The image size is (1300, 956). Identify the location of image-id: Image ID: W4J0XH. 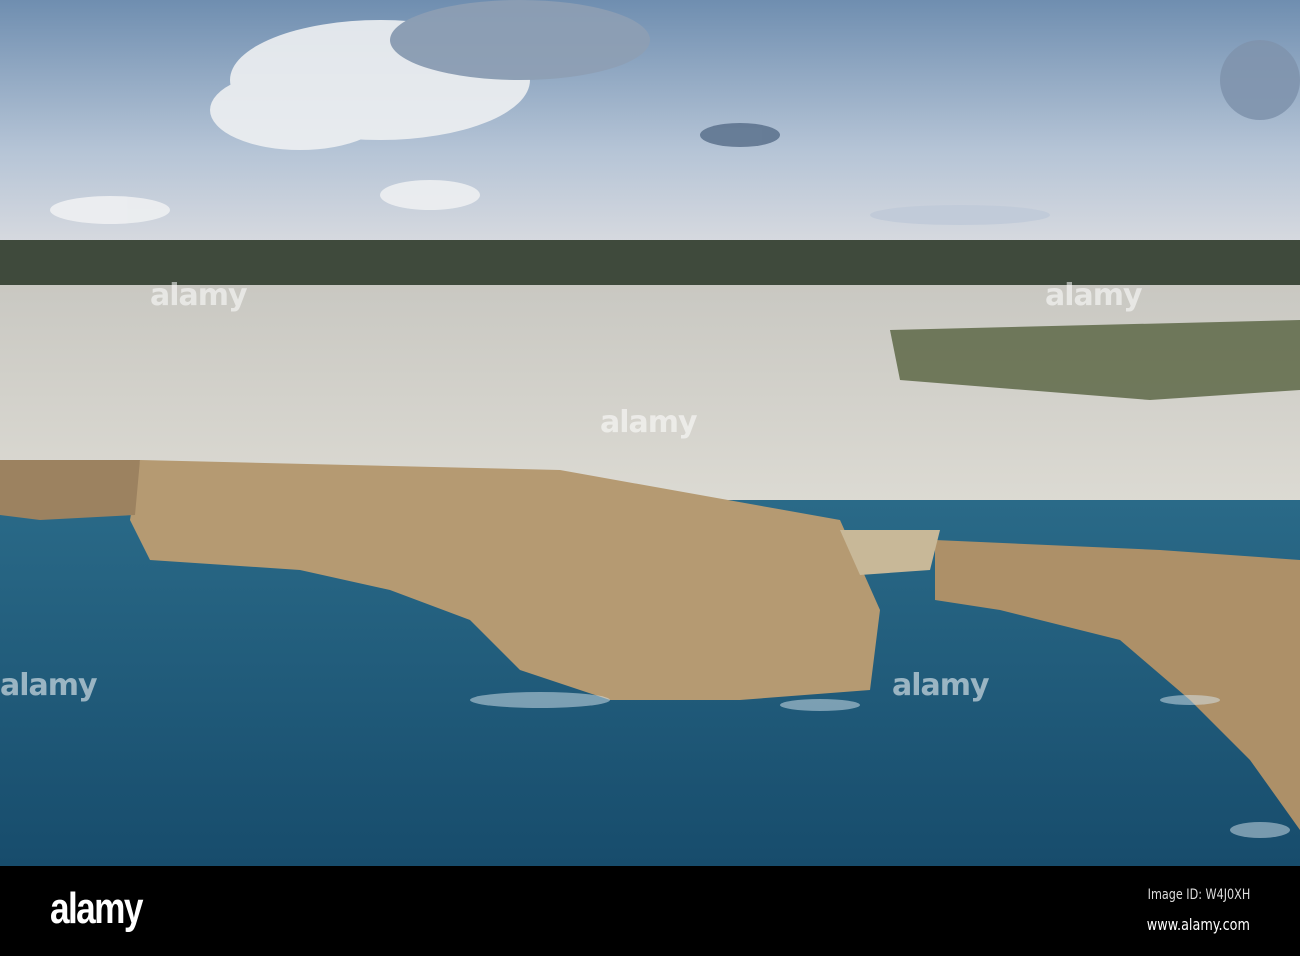
(1198, 895).